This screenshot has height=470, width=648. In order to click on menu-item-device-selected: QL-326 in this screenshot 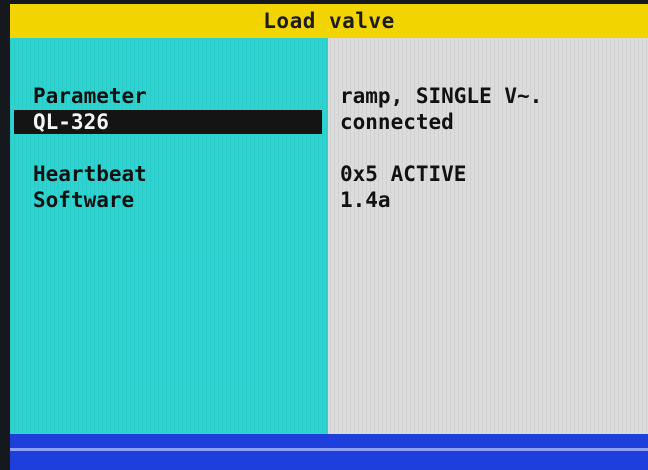, I will do `click(71, 122)`.